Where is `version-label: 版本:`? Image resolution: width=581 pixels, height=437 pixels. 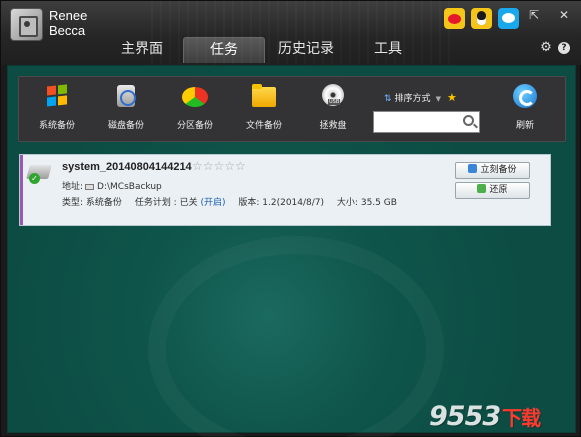 version-label: 版本: is located at coordinates (249, 203).